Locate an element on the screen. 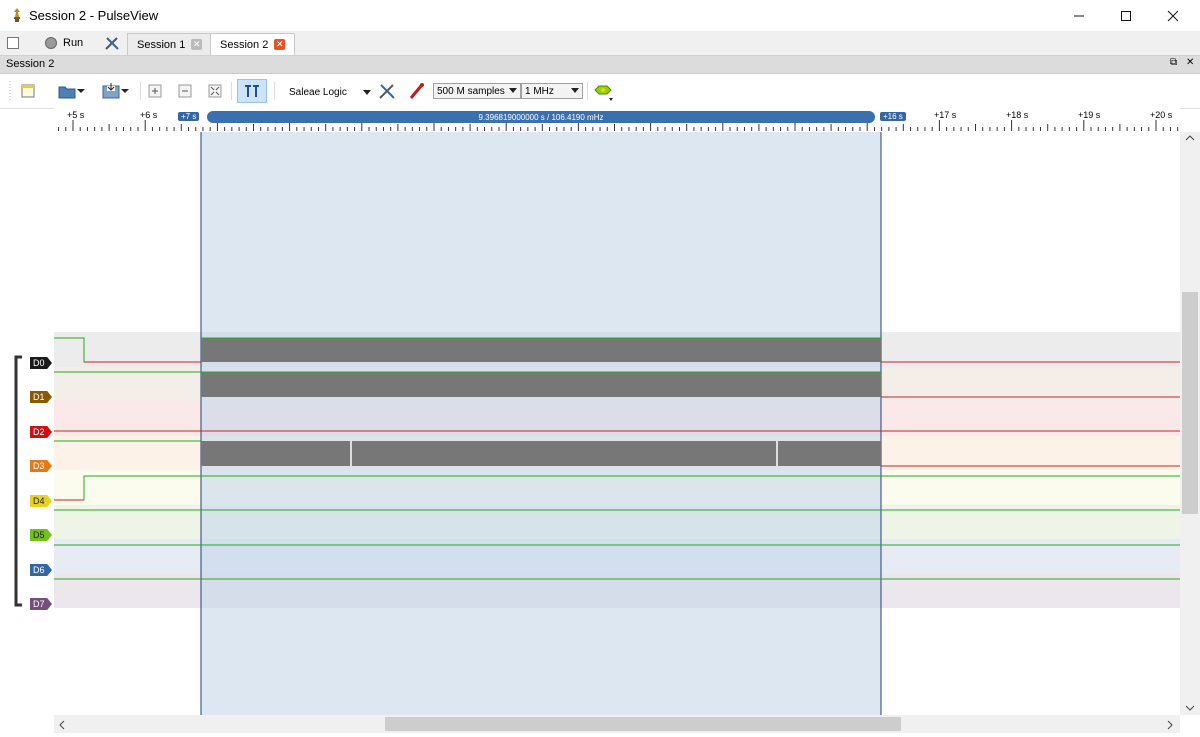 This screenshot has height=737, width=1200. new-document-icon is located at coordinates (13, 43).